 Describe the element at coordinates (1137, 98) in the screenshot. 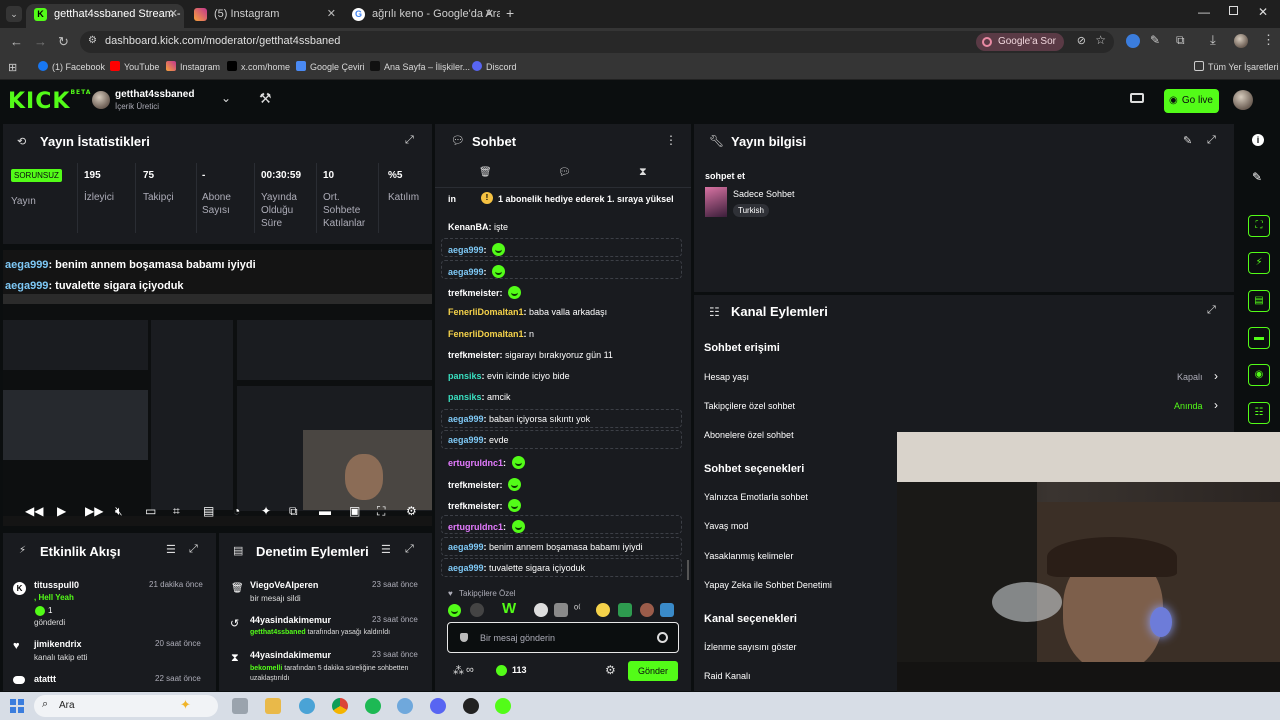

I see `stream-manager-icon` at that location.